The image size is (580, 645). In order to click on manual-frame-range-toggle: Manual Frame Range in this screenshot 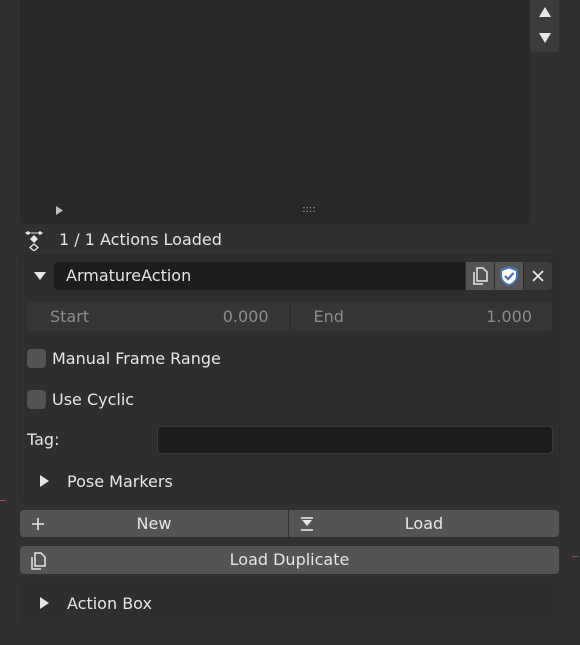, I will do `click(124, 358)`.